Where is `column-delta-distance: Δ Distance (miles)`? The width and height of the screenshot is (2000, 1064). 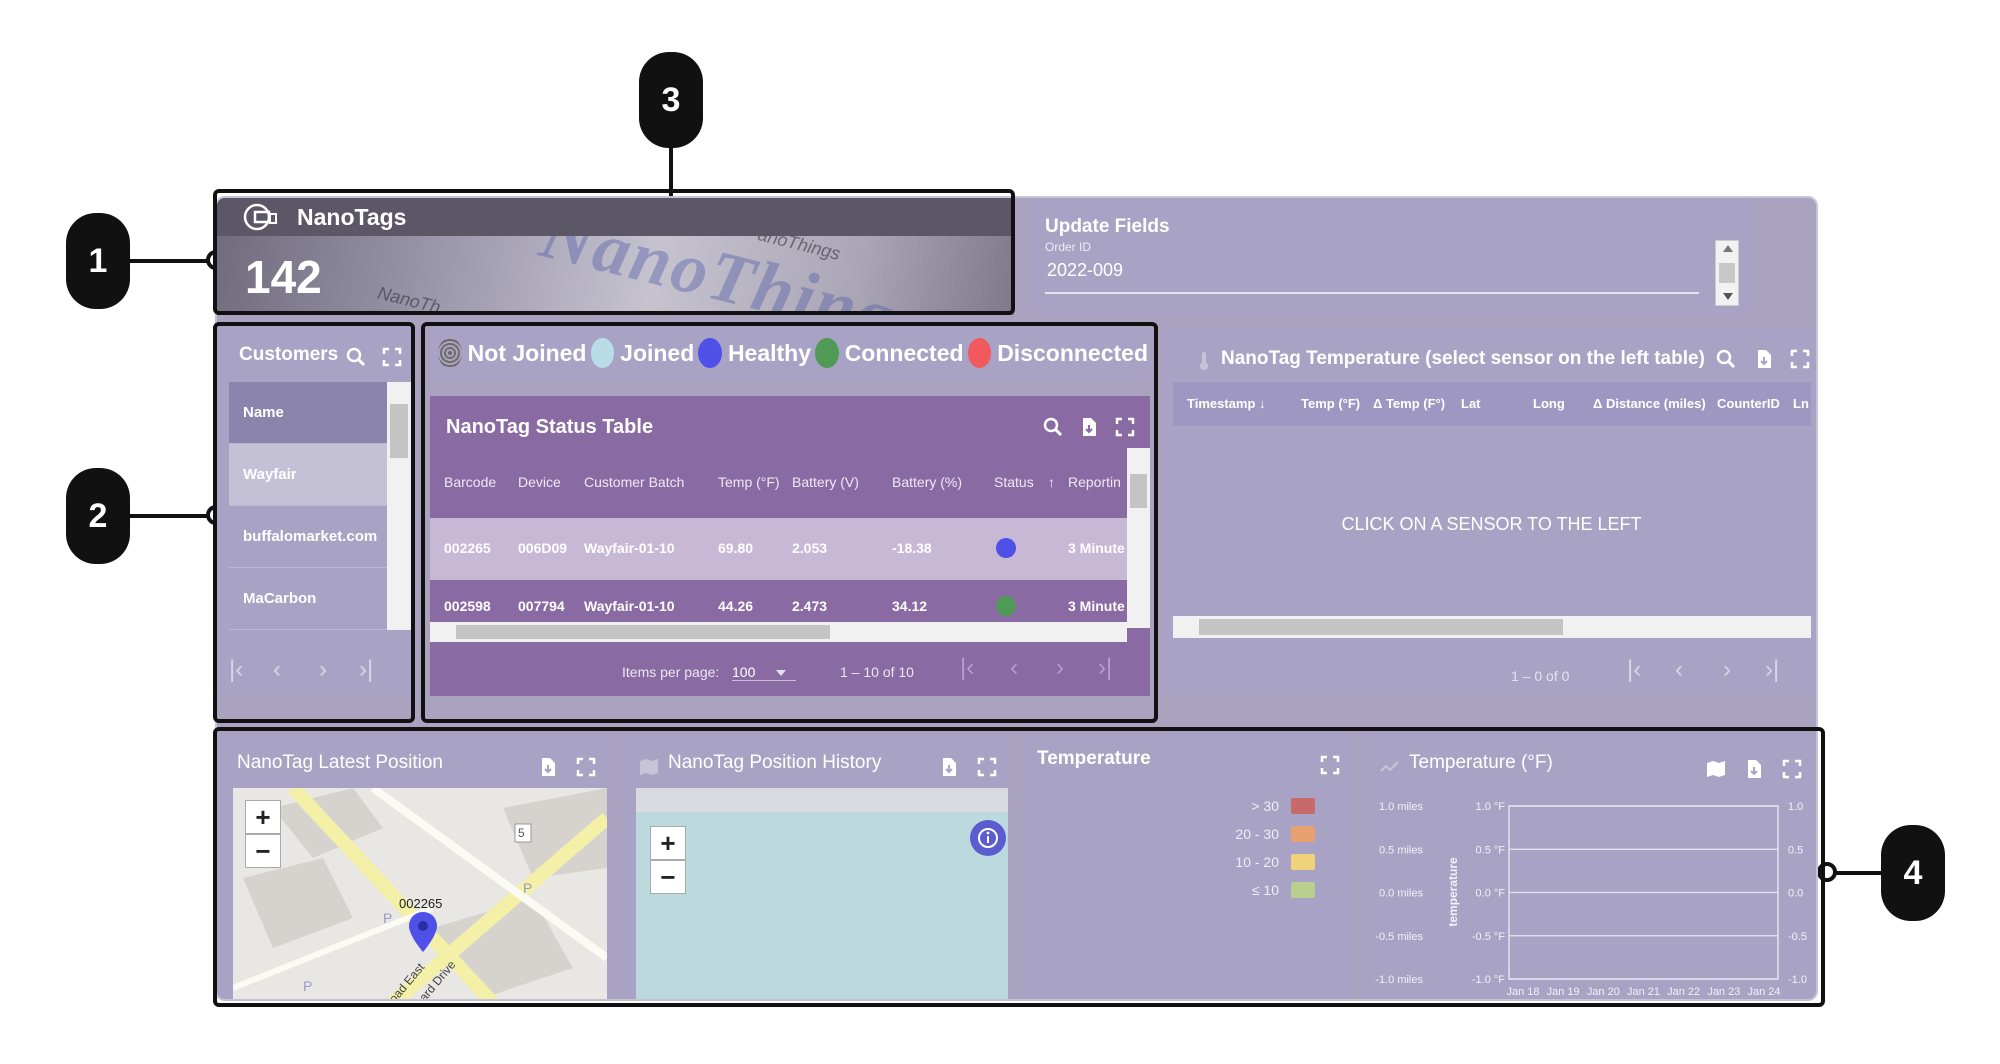
column-delta-distance: Δ Distance (miles) is located at coordinates (1649, 403).